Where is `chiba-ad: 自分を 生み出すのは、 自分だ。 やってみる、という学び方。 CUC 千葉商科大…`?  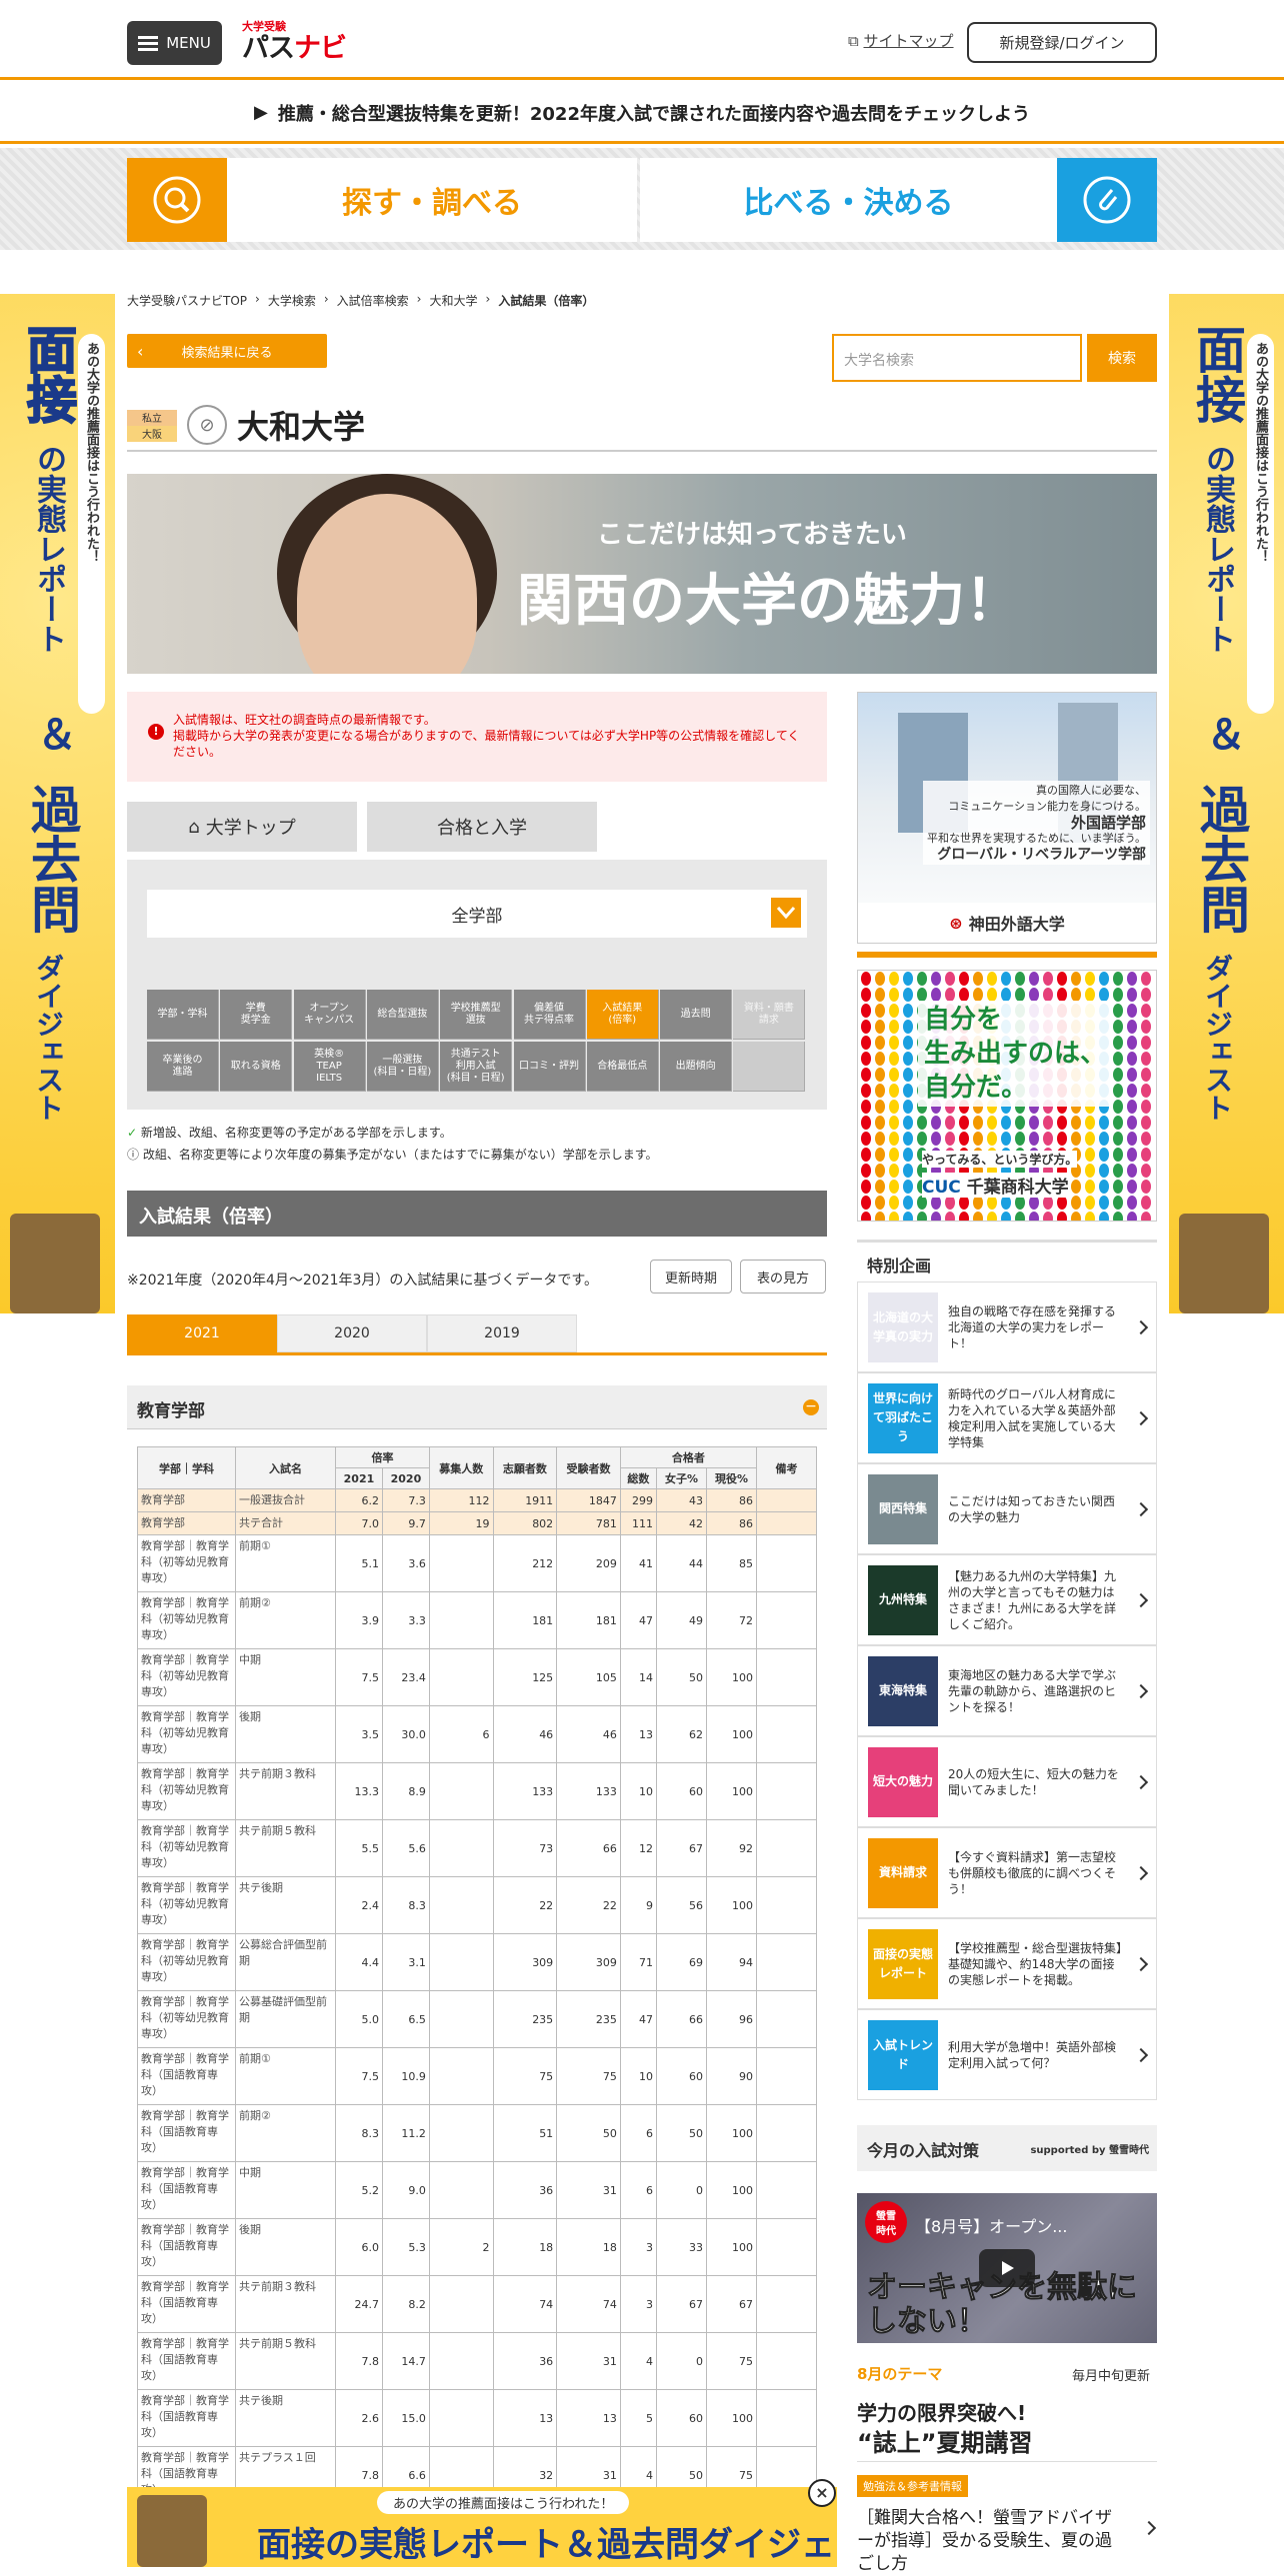 chiba-ad: 自分を 生み出すのは、 自分だ。 やってみる、という学び方。 CUC 千葉商科大… is located at coordinates (1007, 1096).